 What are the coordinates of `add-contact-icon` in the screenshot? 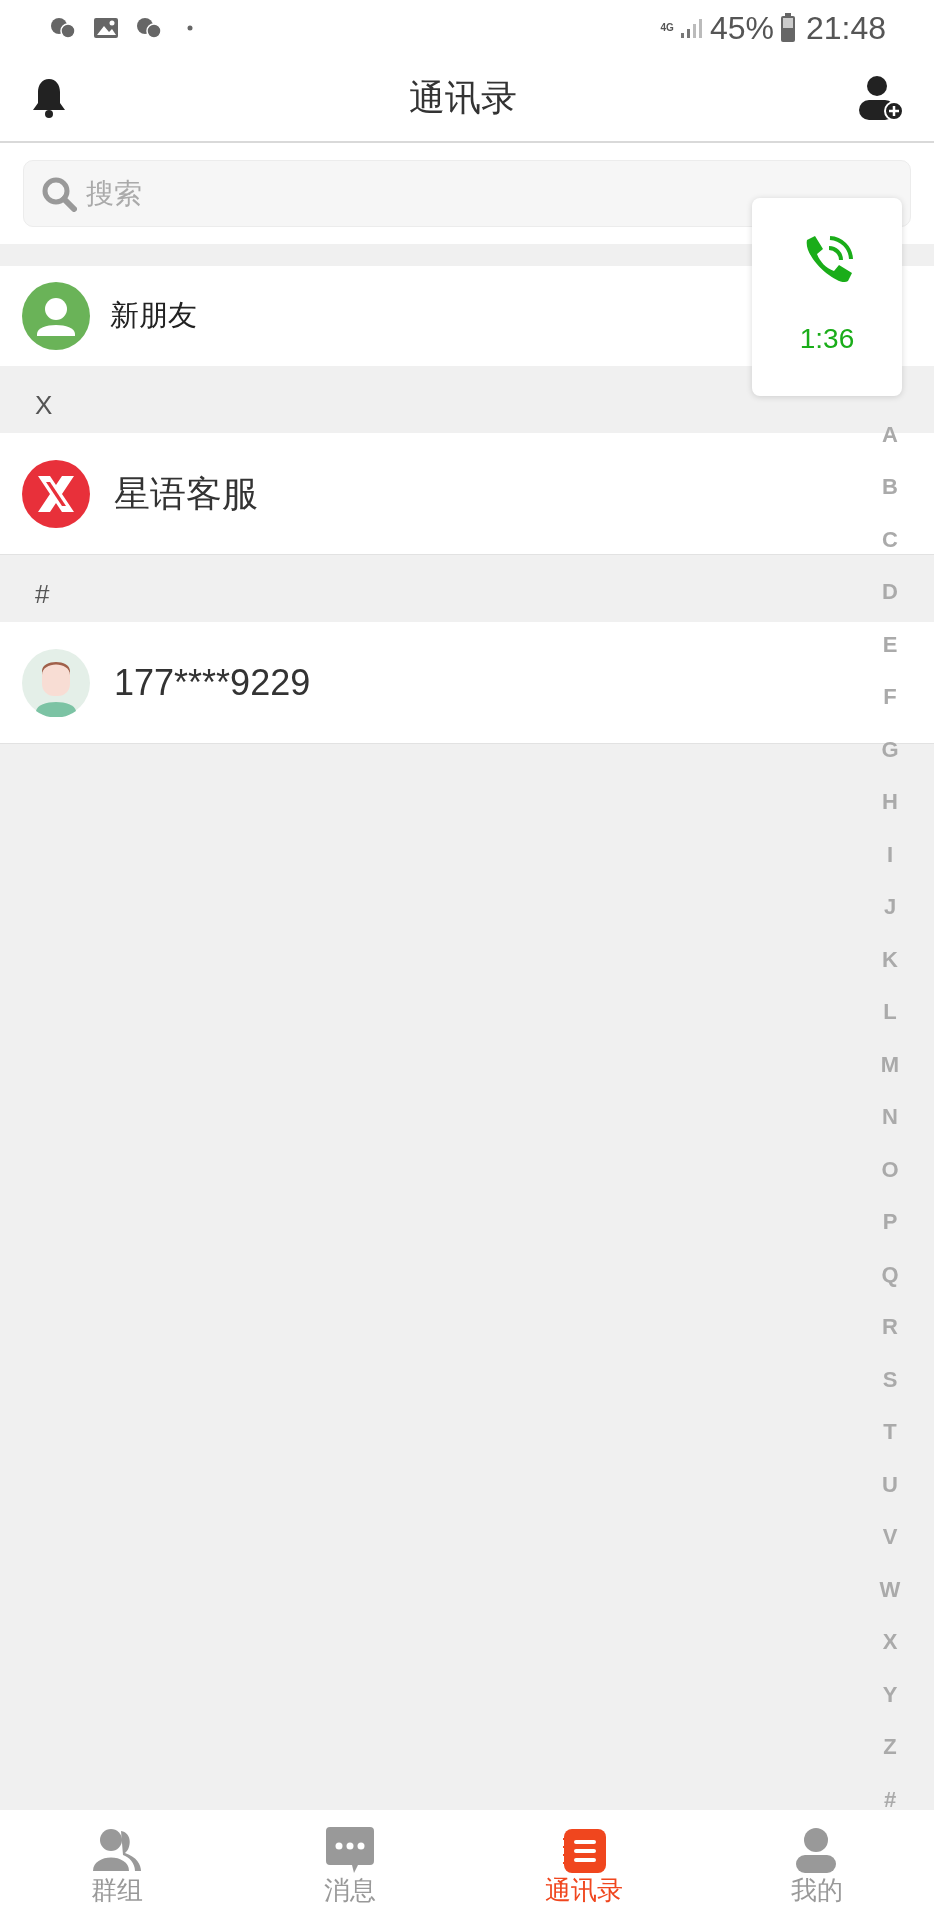 It's located at (881, 98).